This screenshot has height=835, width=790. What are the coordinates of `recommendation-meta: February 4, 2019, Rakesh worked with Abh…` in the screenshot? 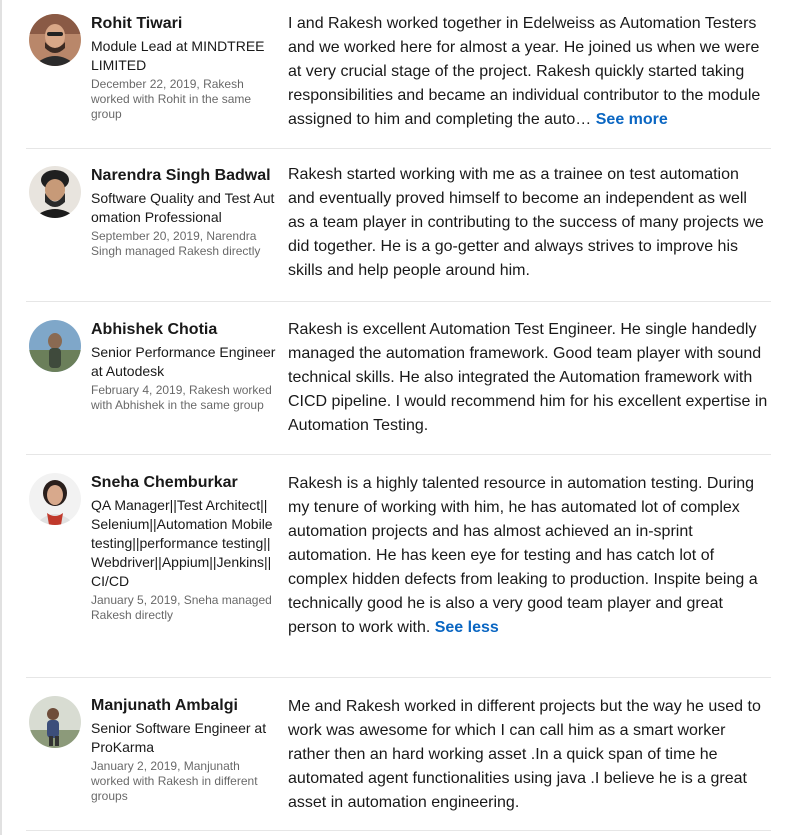 It's located at (181, 397).